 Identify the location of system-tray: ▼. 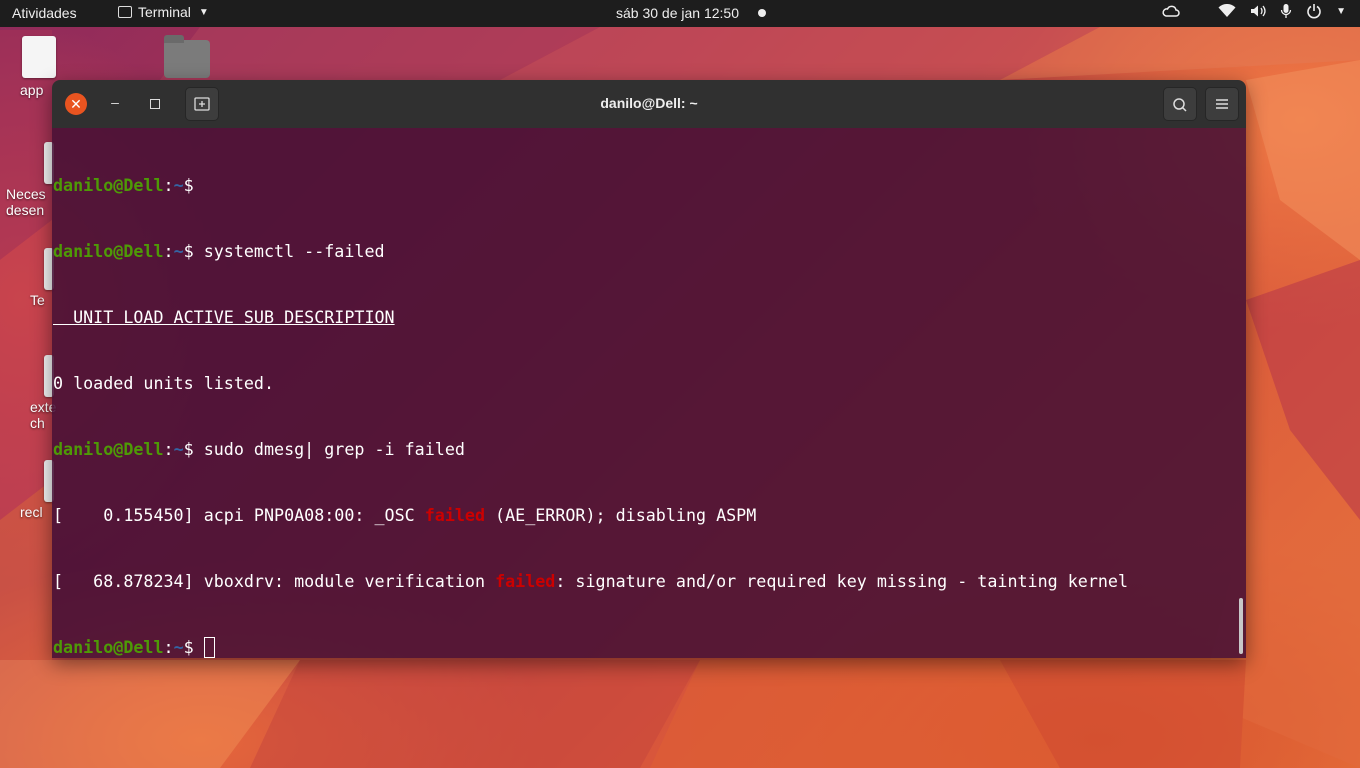
(1254, 11).